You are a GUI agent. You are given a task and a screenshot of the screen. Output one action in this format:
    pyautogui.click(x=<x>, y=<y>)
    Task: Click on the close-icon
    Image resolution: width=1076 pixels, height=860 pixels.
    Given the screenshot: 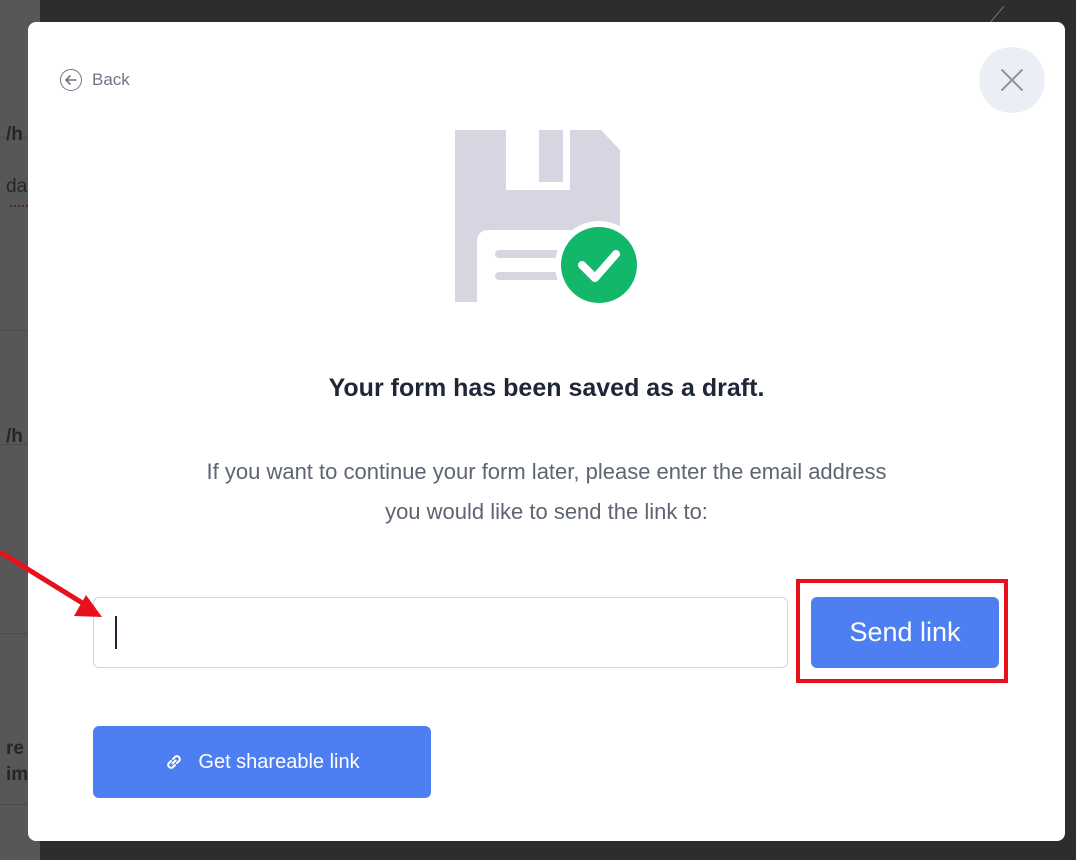 What is the action you would take?
    pyautogui.click(x=1012, y=80)
    